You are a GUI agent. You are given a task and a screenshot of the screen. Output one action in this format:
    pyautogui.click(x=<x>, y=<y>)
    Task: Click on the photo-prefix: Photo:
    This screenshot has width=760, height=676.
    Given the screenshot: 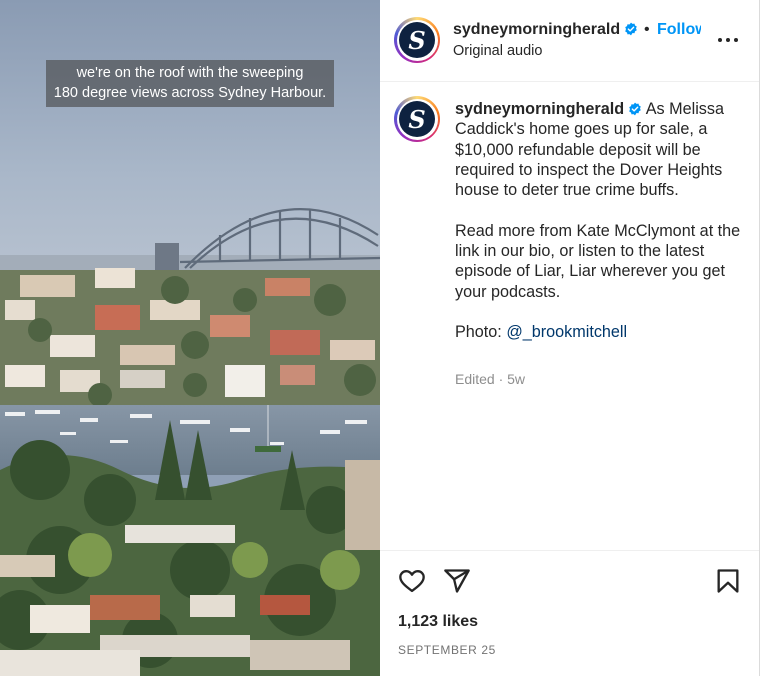 What is the action you would take?
    pyautogui.click(x=481, y=332)
    